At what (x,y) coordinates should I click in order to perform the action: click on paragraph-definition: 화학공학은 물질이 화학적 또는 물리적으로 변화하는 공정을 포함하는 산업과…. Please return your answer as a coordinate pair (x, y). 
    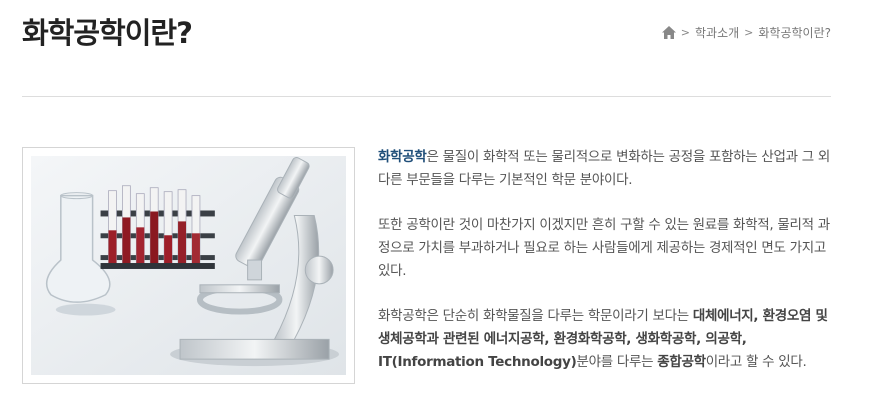
    Looking at the image, I should click on (604, 169).